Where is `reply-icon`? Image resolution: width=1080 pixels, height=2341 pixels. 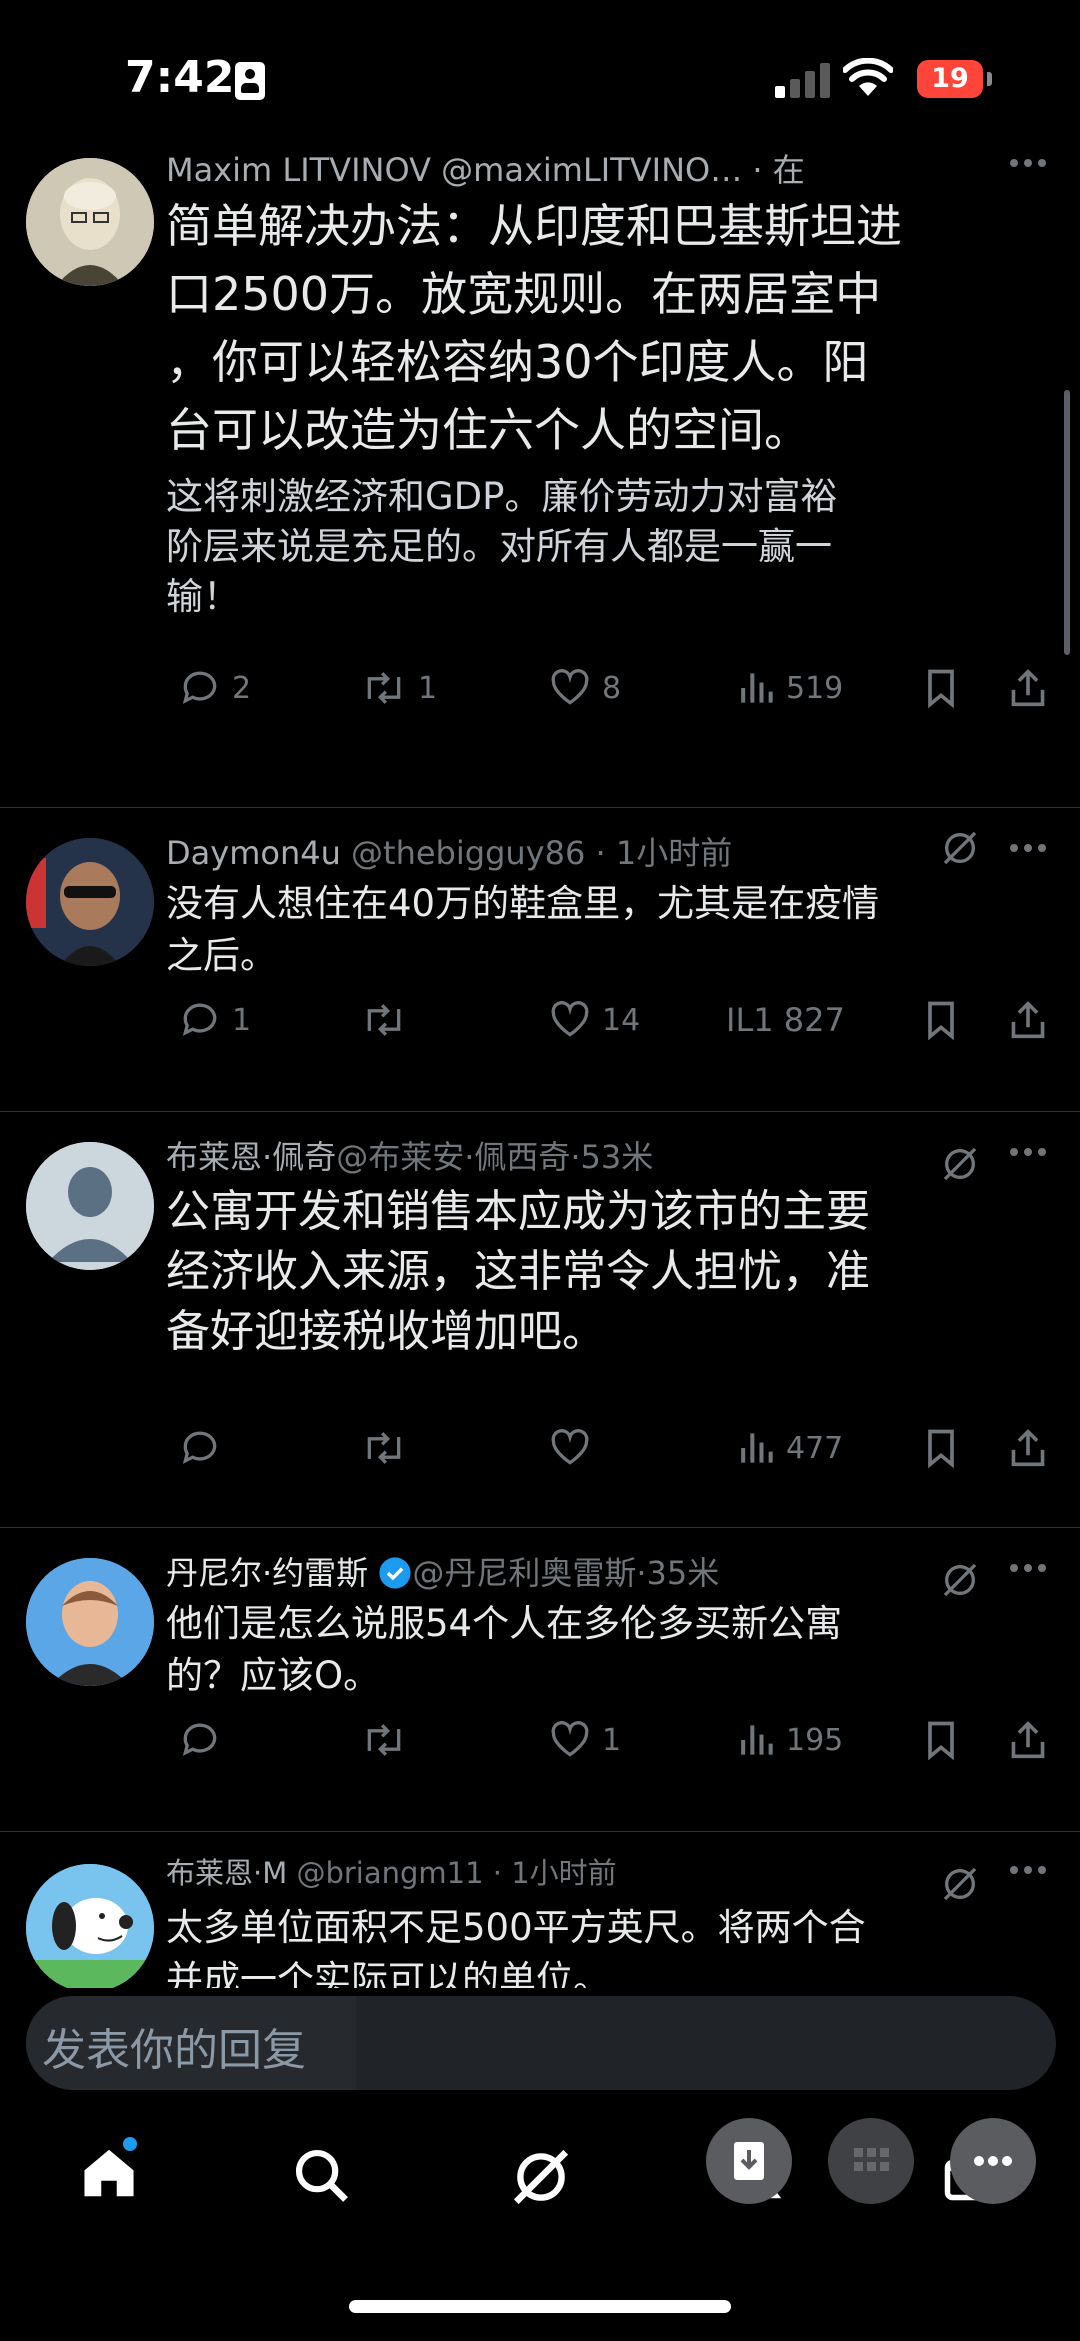
reply-icon is located at coordinates (199, 1739).